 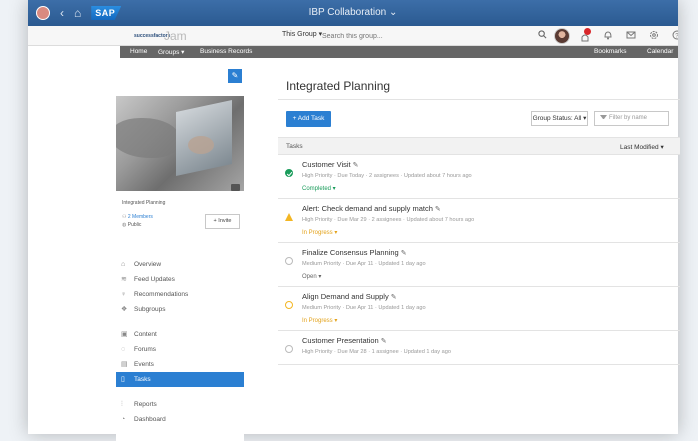 What do you see at coordinates (122, 404) in the screenshot?
I see `reports-icon: ⫶` at bounding box center [122, 404].